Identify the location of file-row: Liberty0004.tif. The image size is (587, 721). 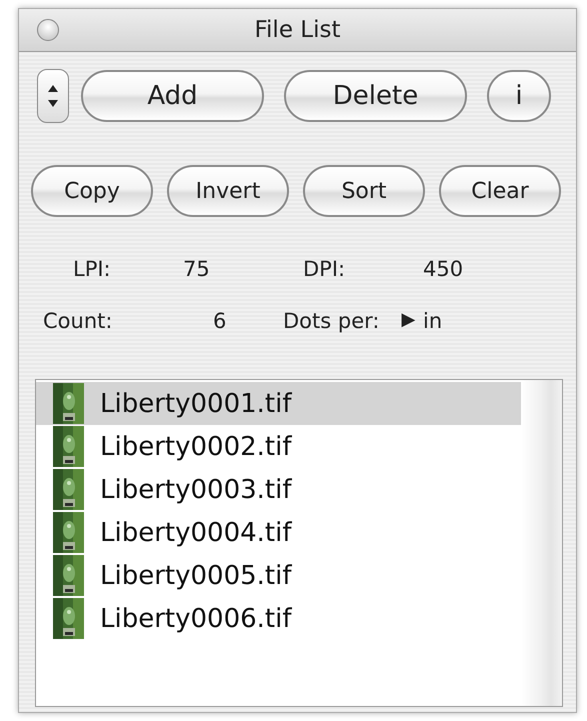
(278, 532).